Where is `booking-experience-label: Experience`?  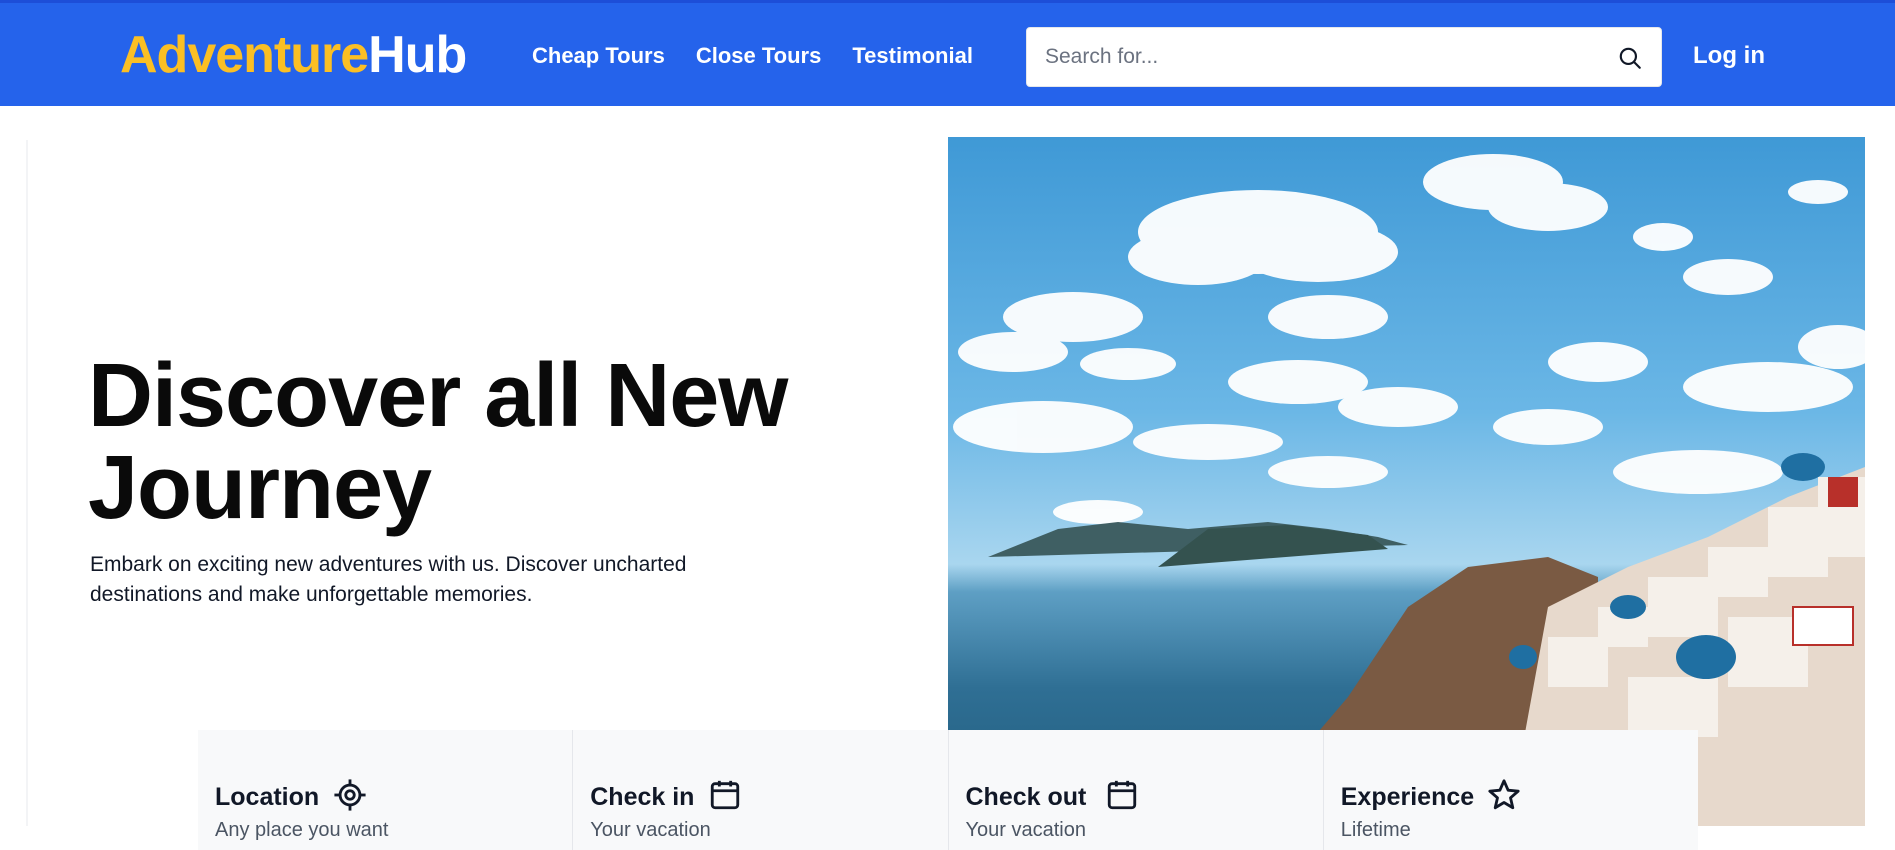
booking-experience-label: Experience is located at coordinates (1407, 797).